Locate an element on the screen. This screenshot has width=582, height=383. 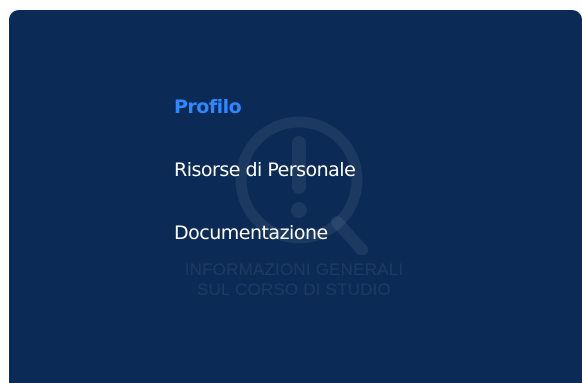
menu-item-profilo: Profilo is located at coordinates (208, 107).